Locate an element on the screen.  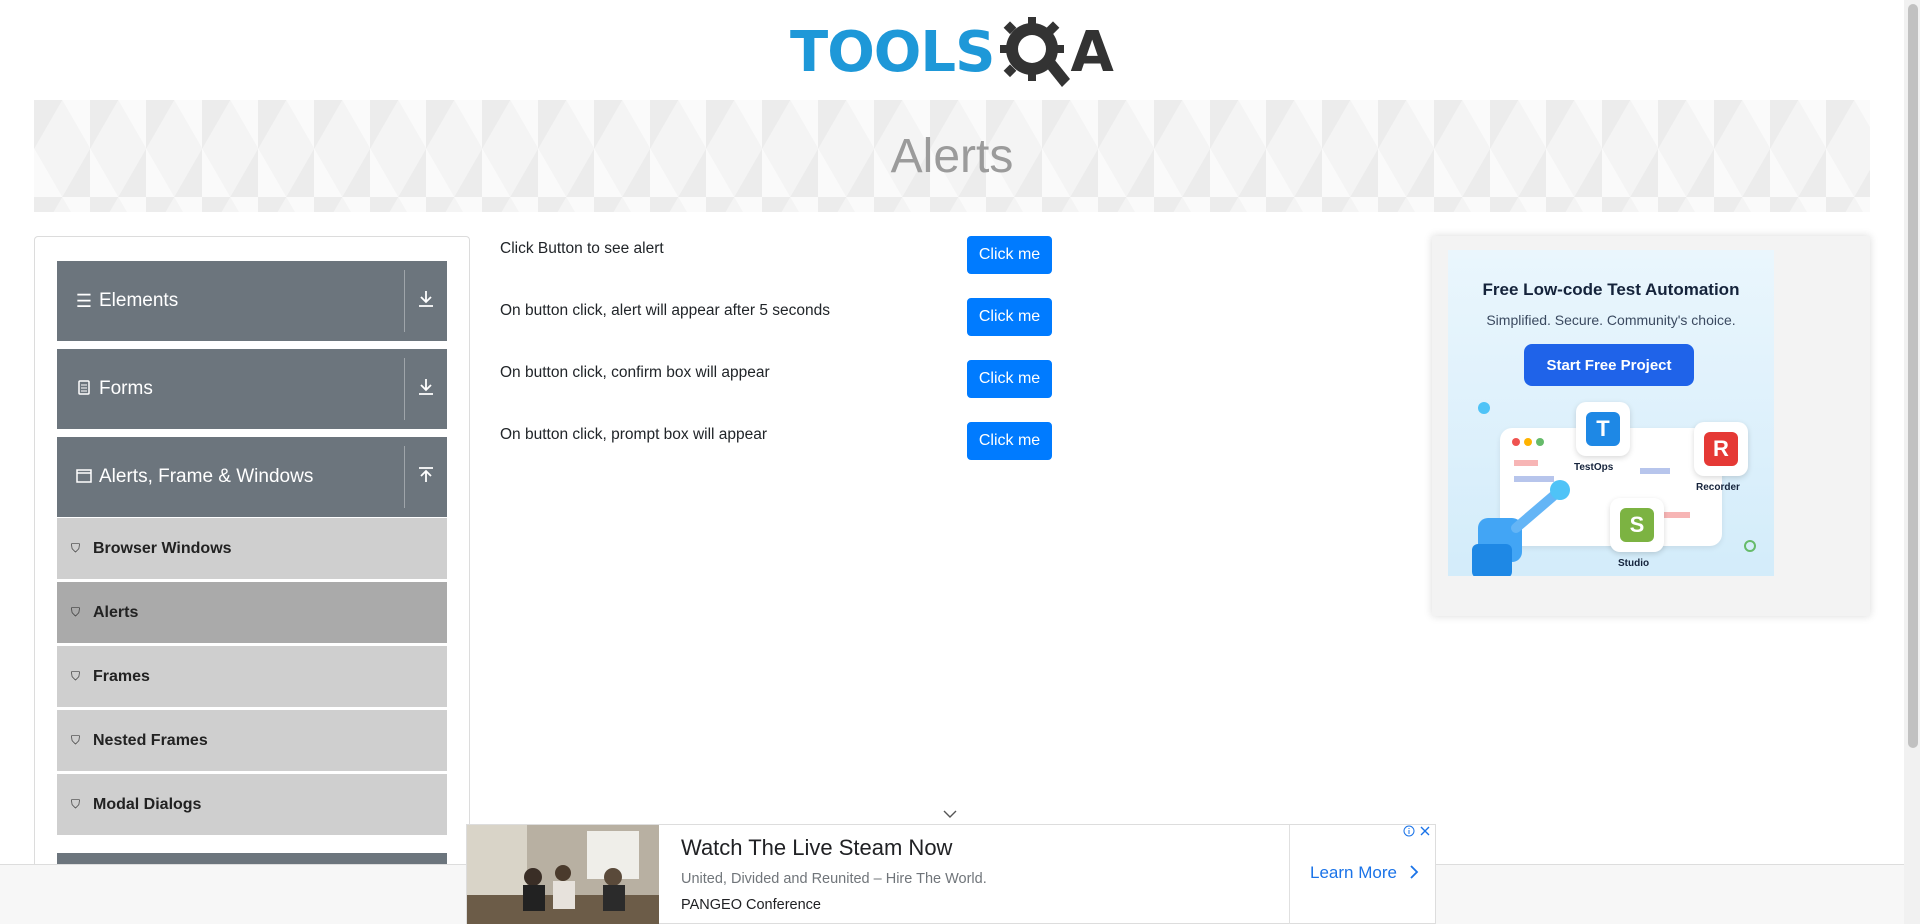
recorder-icon: R is located at coordinates (1721, 449).